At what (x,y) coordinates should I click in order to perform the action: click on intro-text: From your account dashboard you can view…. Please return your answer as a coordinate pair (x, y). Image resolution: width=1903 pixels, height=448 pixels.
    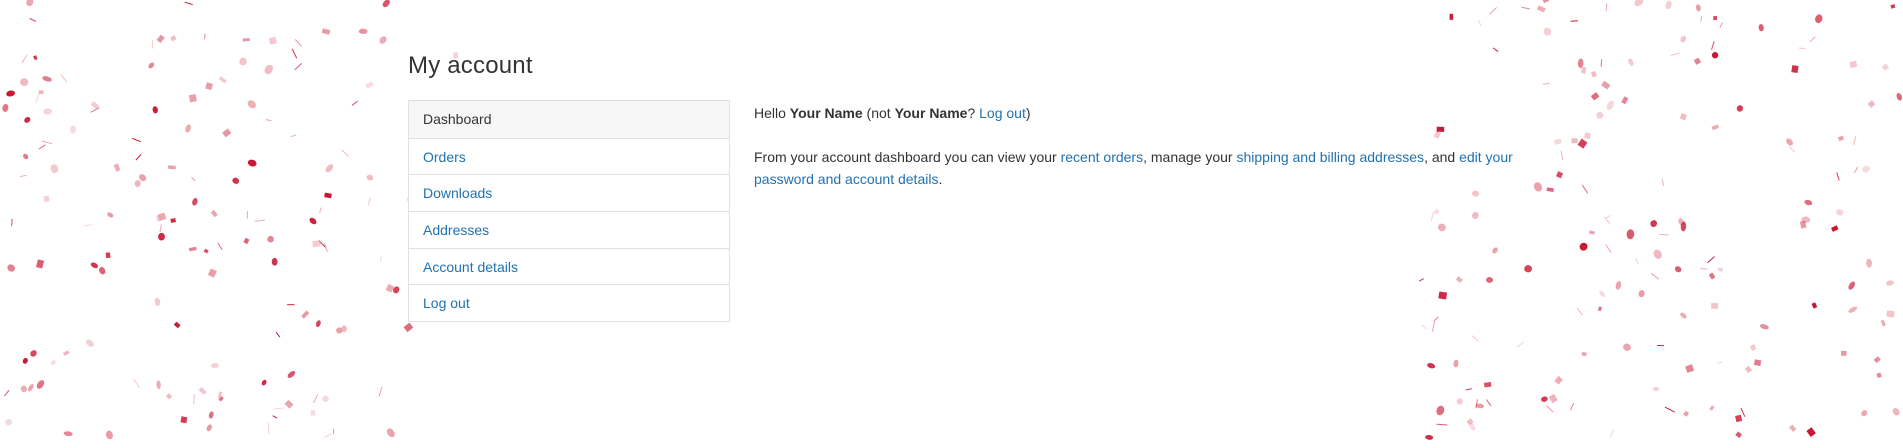
    Looking at the image, I should click on (1134, 168).